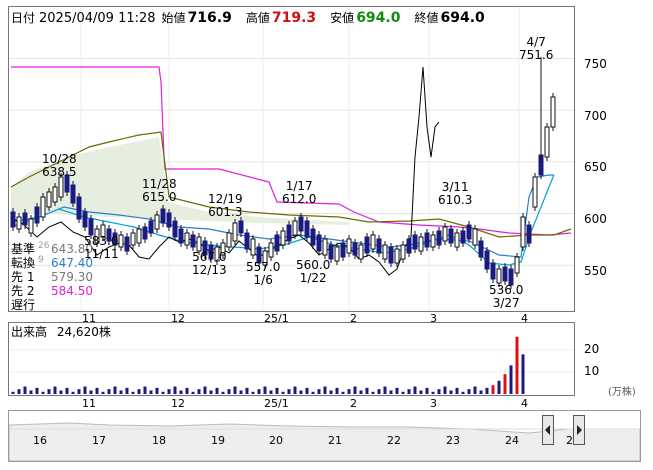 This screenshot has width=653, height=470. I want to click on timeline-tick: 18, so click(159, 440).